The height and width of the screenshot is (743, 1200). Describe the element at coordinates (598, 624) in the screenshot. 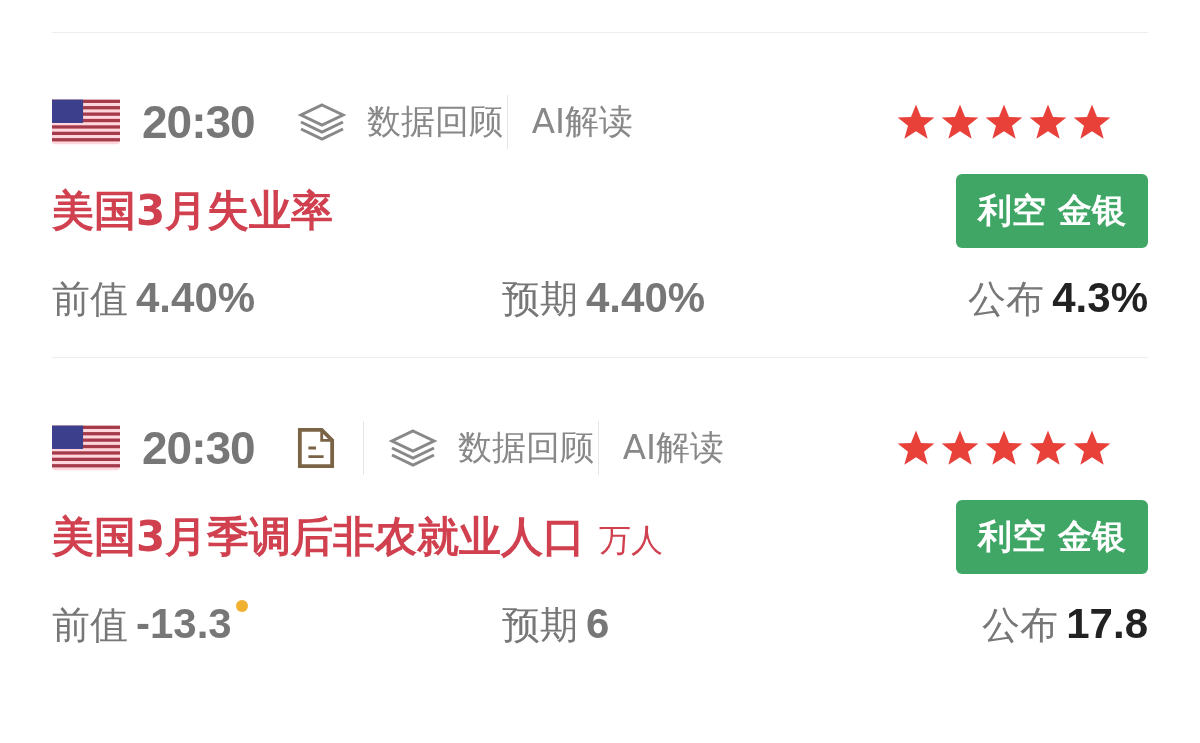

I see `forecast-value: 6` at that location.